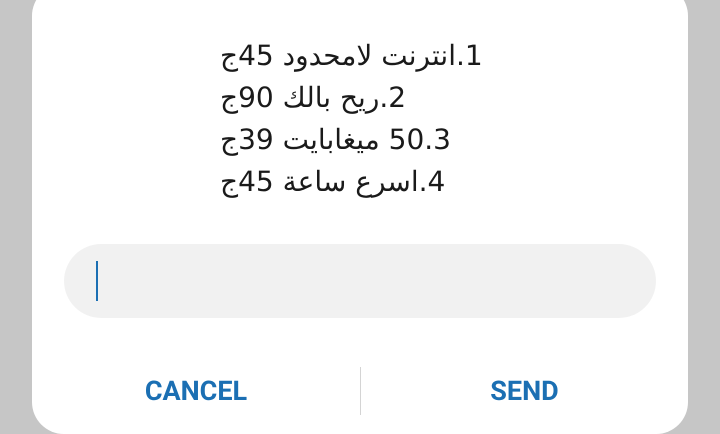 The height and width of the screenshot is (434, 720). I want to click on message-line: 2.ريح بالك 90ج, so click(313, 98).